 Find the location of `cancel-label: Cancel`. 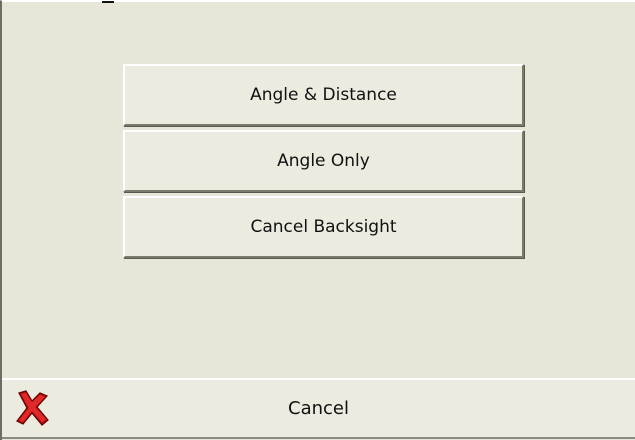

cancel-label: Cancel is located at coordinates (318, 408).